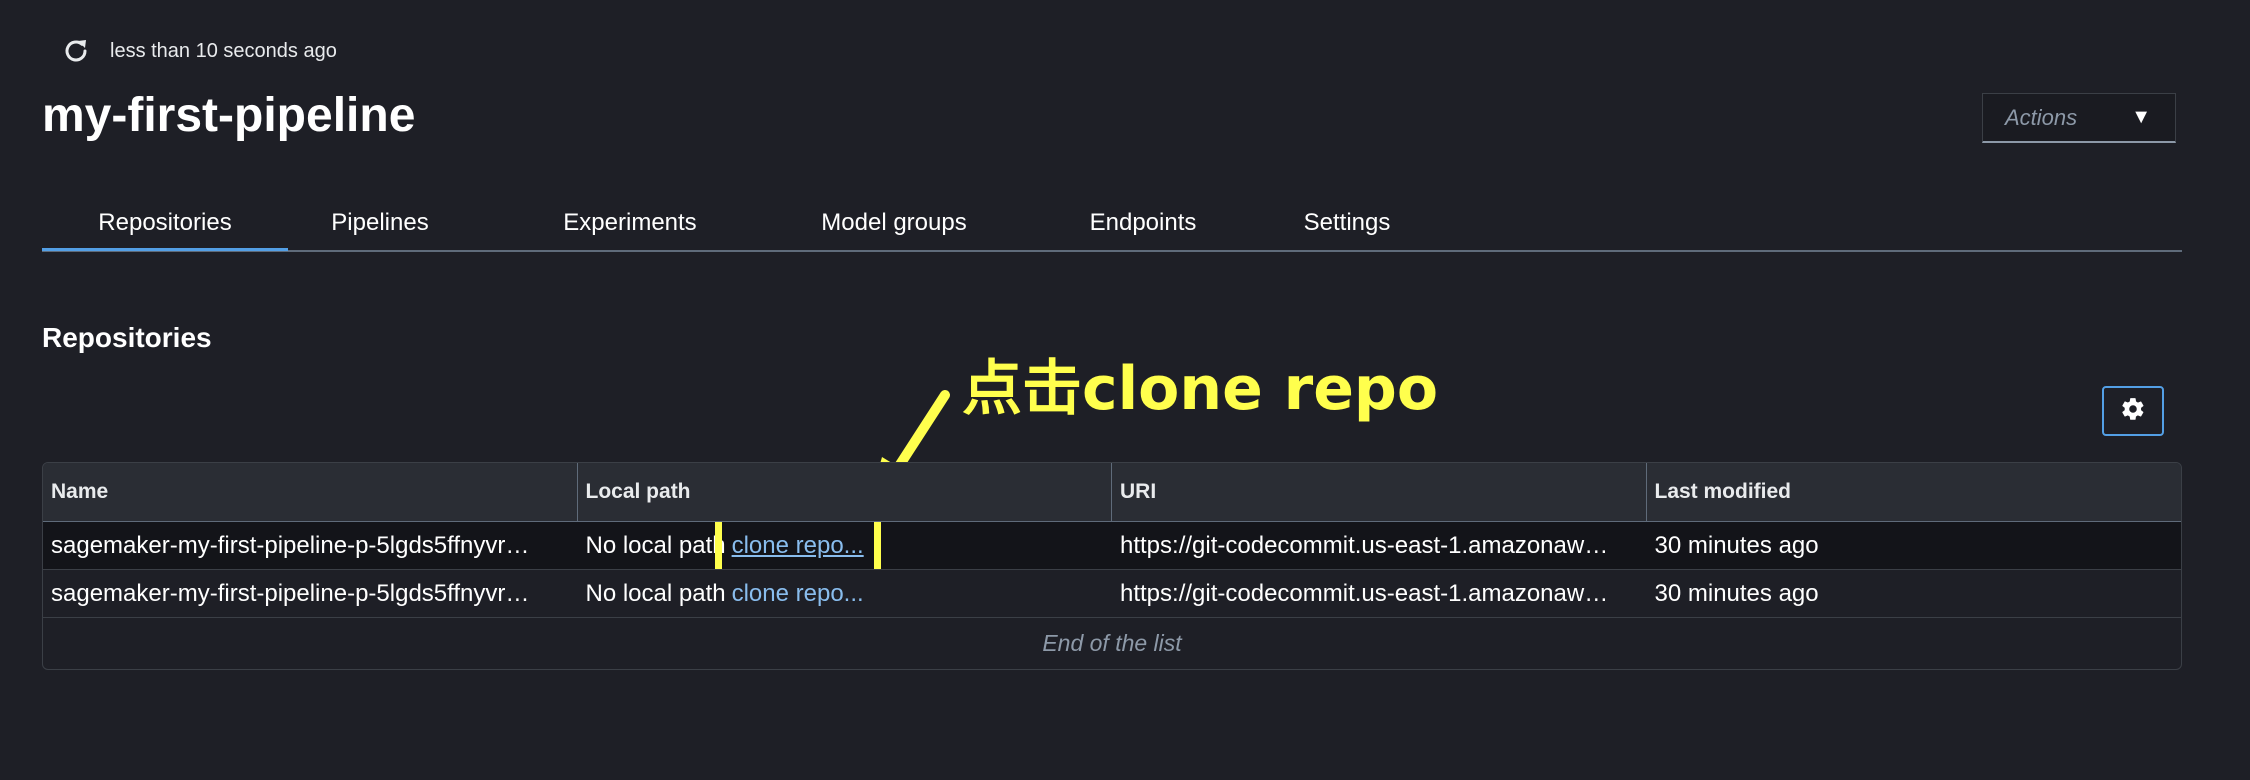 The height and width of the screenshot is (780, 2250). Describe the element at coordinates (223, 50) in the screenshot. I see `last-refresh-text: less than 10 seconds ago` at that location.